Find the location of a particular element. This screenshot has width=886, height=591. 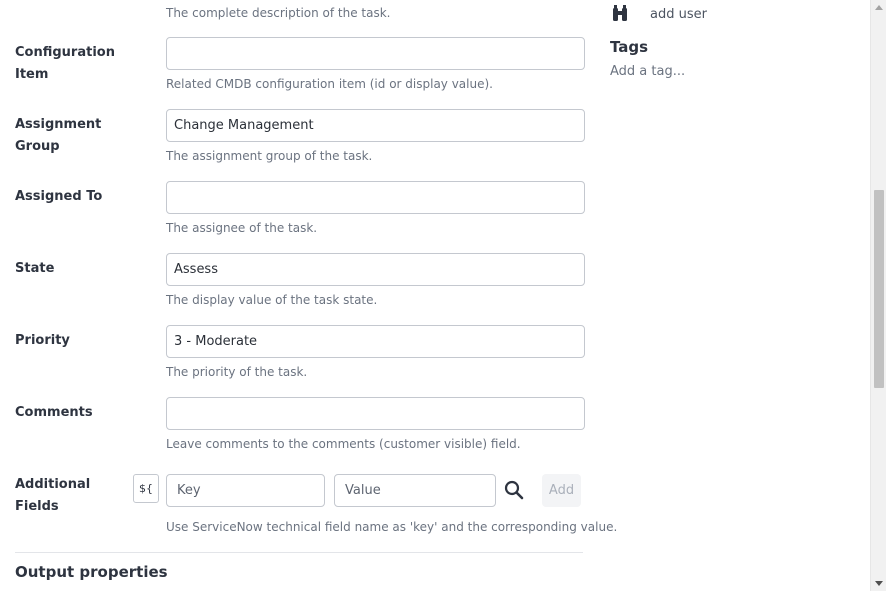

additional-field-value-input: Value is located at coordinates (415, 490).